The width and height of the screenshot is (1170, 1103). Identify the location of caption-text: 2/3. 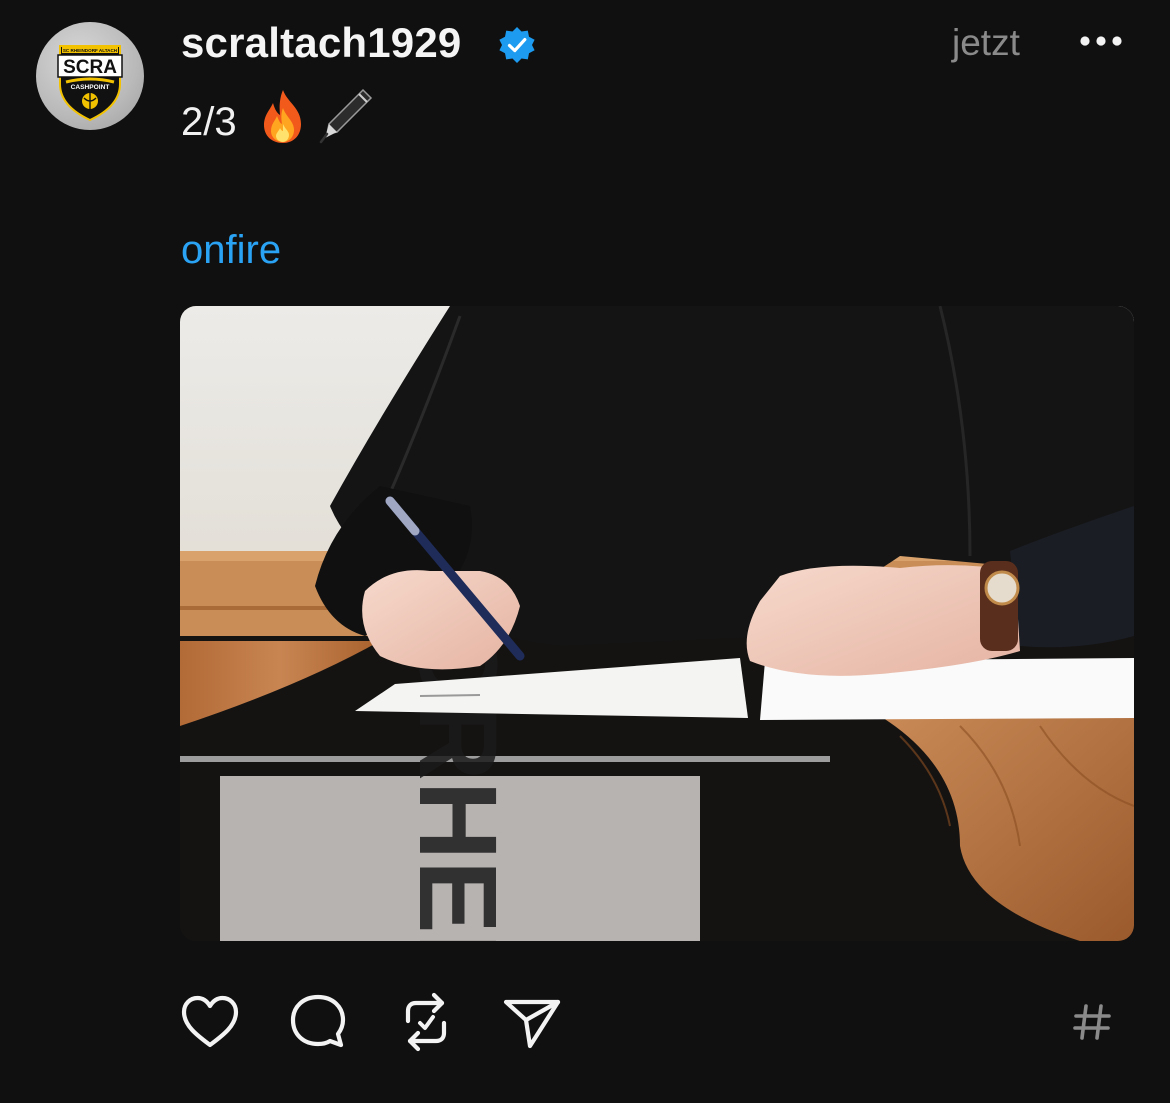
(209, 122).